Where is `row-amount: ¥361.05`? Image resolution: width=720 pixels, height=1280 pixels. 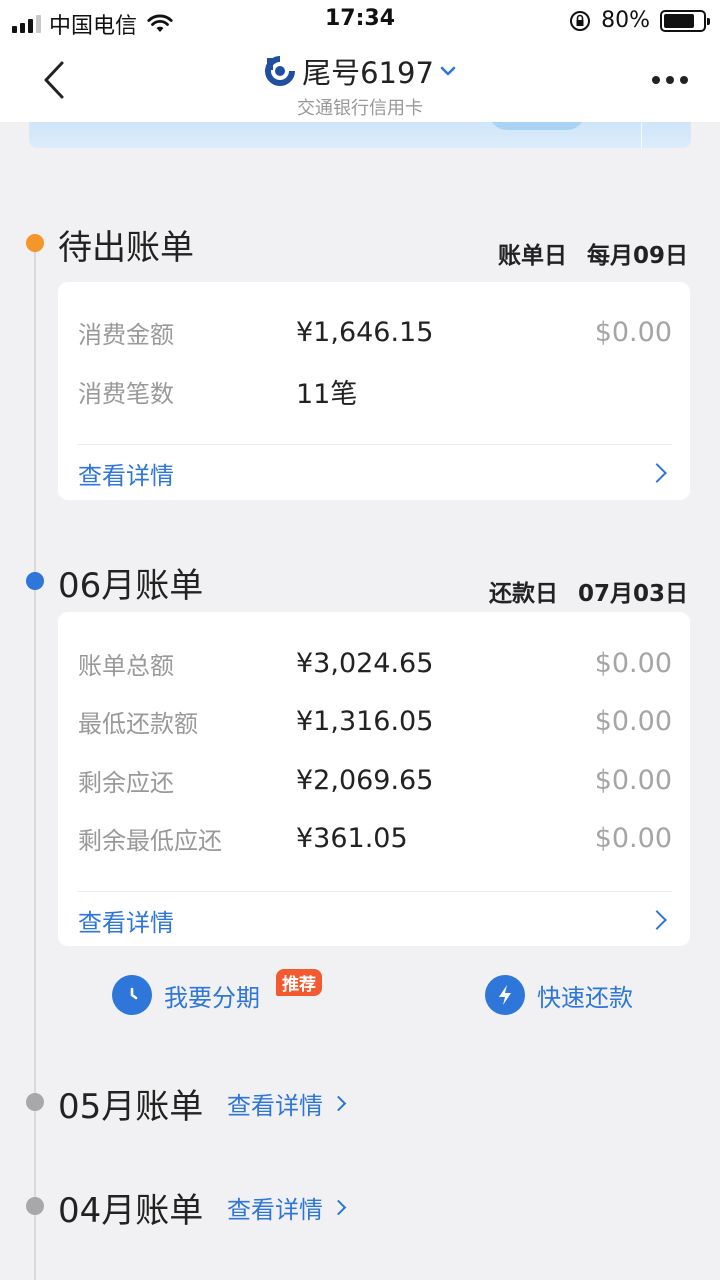 row-amount: ¥361.05 is located at coordinates (352, 838).